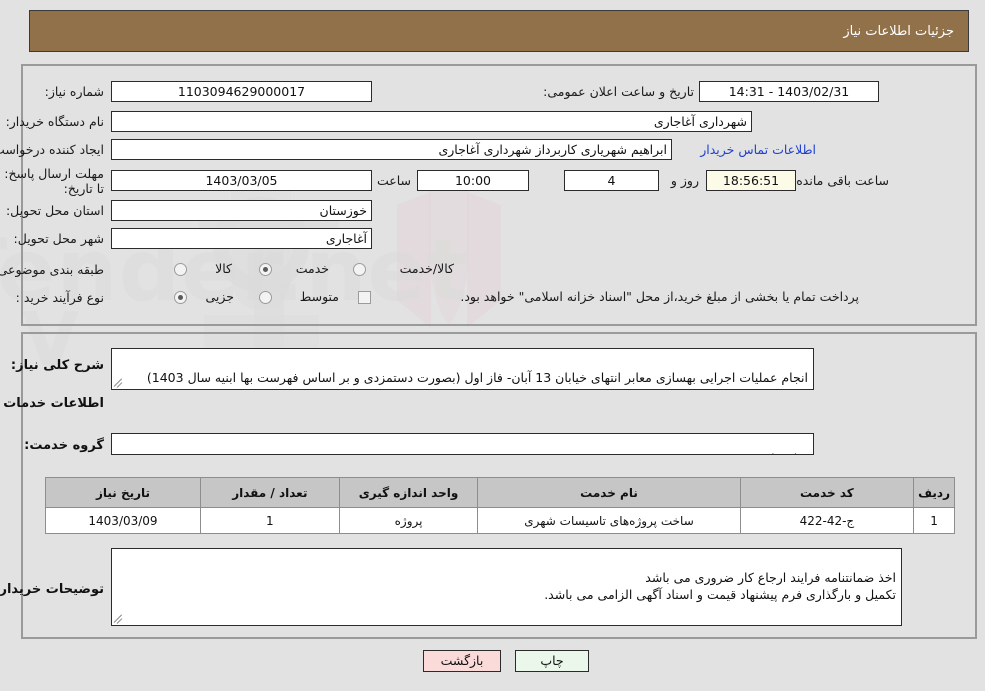  What do you see at coordinates (55, 181) in the screenshot?
I see `deadline-label: مهلت ارسال پاسخ: تا تاریخ:` at bounding box center [55, 181].